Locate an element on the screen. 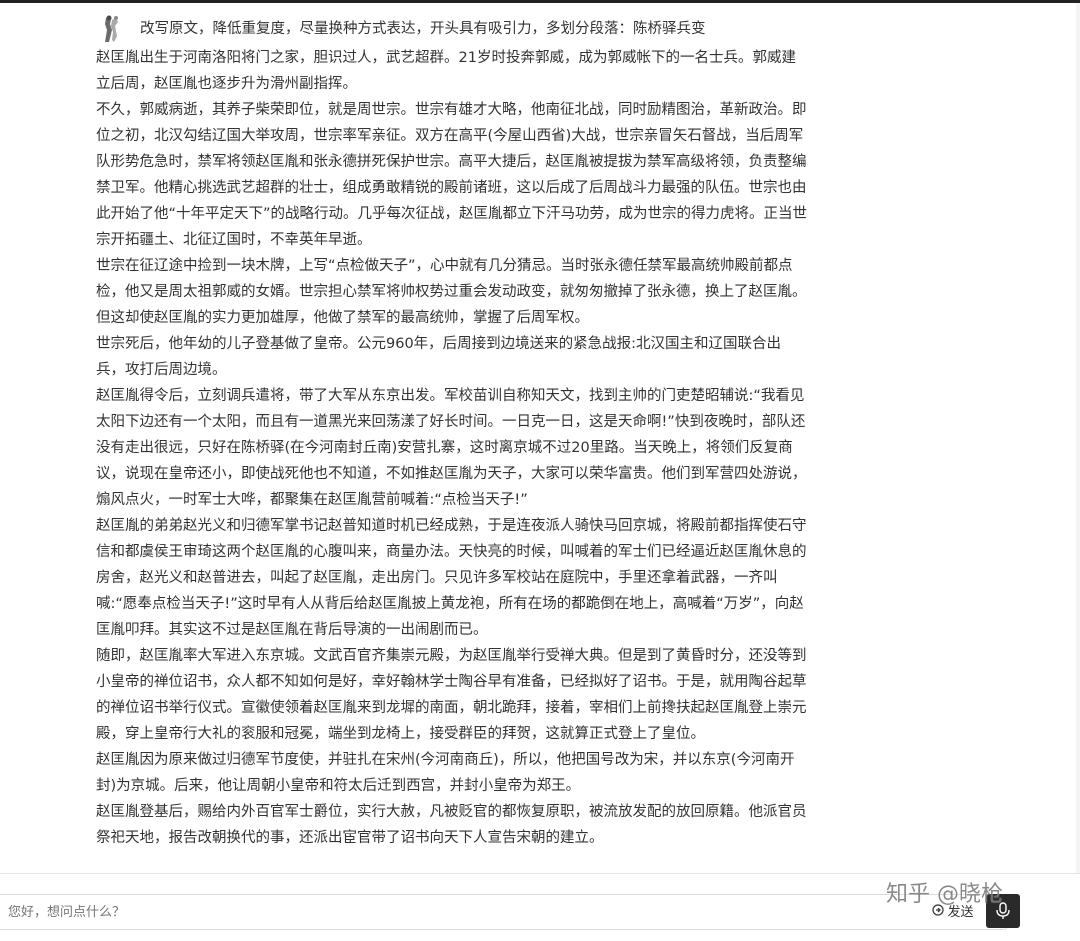  user-message: 改写原文，降低重复度，尽量换种方式表达，开头具有吸引力，多划分段落：陈桥驿兵变 is located at coordinates (456, 29).